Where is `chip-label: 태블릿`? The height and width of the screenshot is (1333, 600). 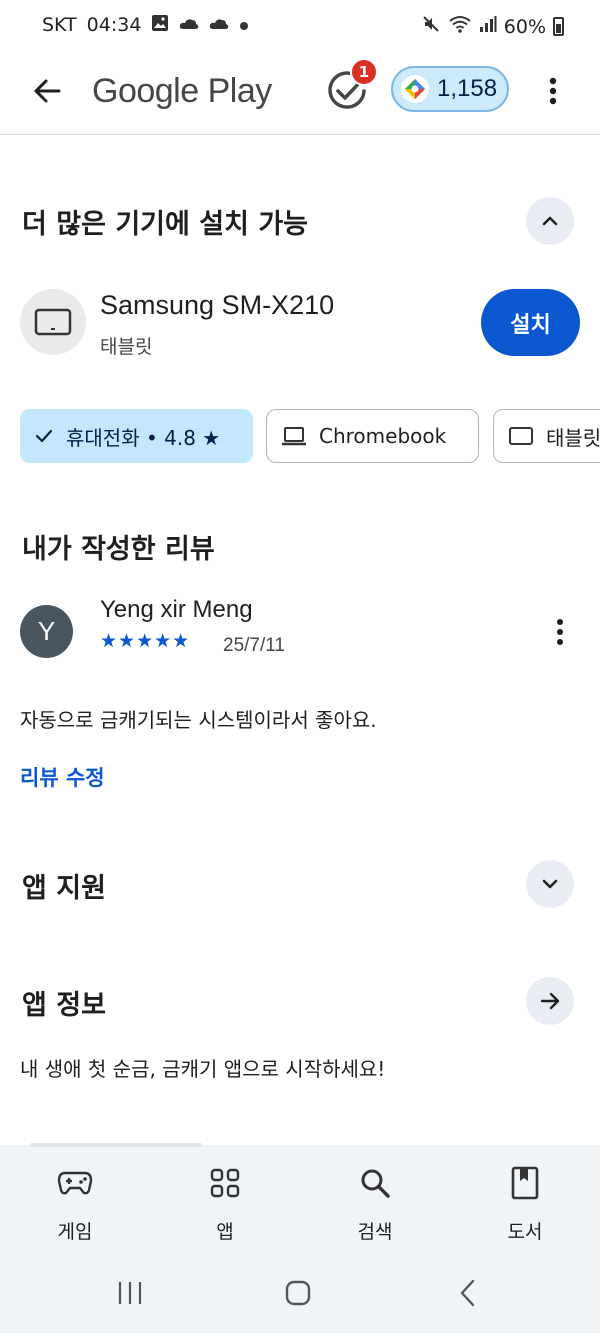 chip-label: 태블릿 is located at coordinates (573, 437).